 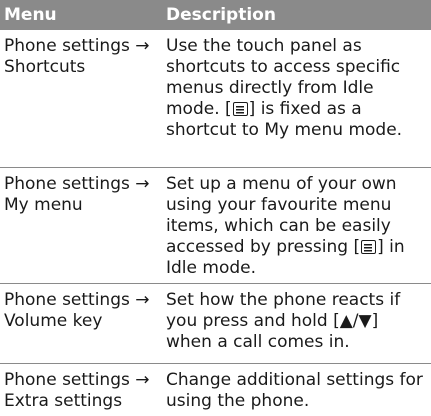 I want to click on menu-cell: Phone settings → My menu, so click(x=77, y=194).